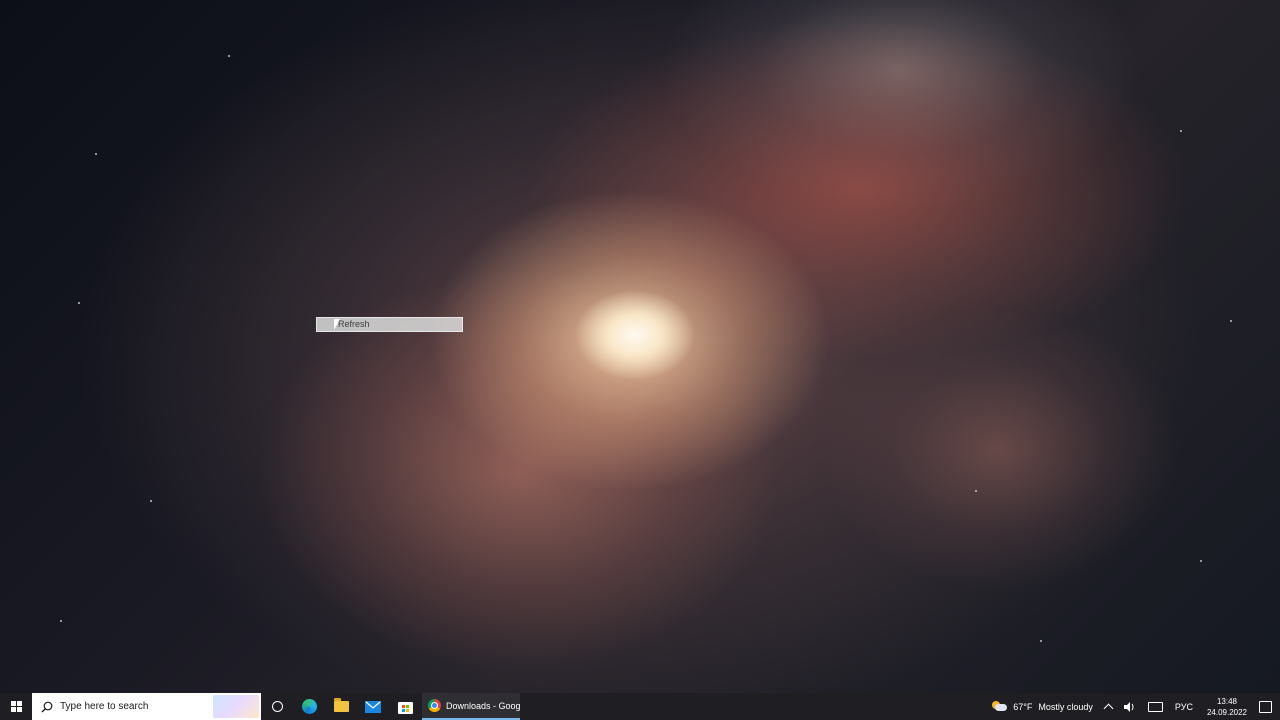 Image resolution: width=1280 pixels, height=720 pixels. I want to click on cortana-button, so click(277, 706).